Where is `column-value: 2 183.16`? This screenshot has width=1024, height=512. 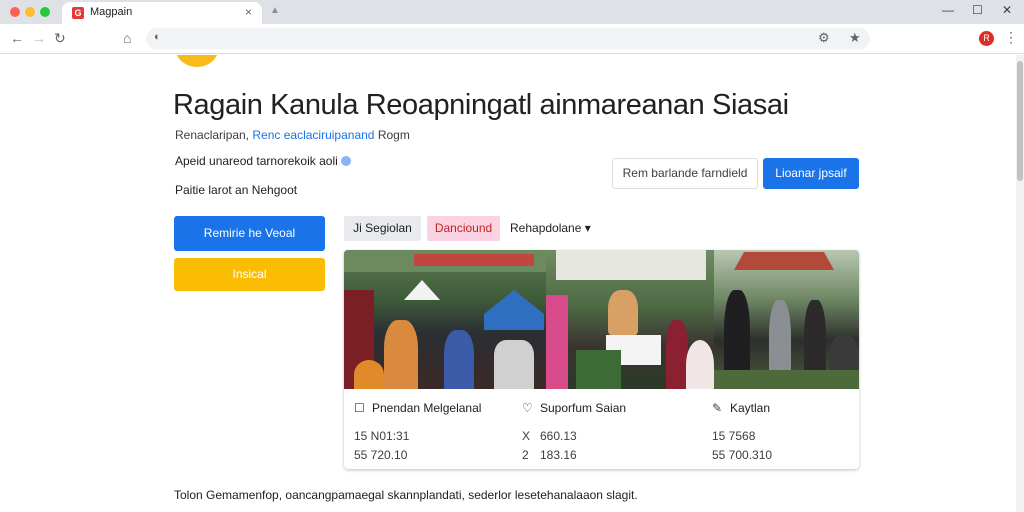
column-value: 2 183.16 is located at coordinates (549, 455).